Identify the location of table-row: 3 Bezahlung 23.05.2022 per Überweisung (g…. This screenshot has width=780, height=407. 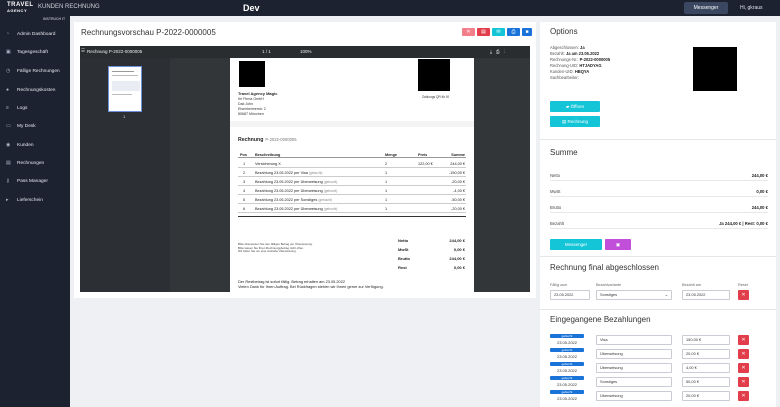
(352, 182).